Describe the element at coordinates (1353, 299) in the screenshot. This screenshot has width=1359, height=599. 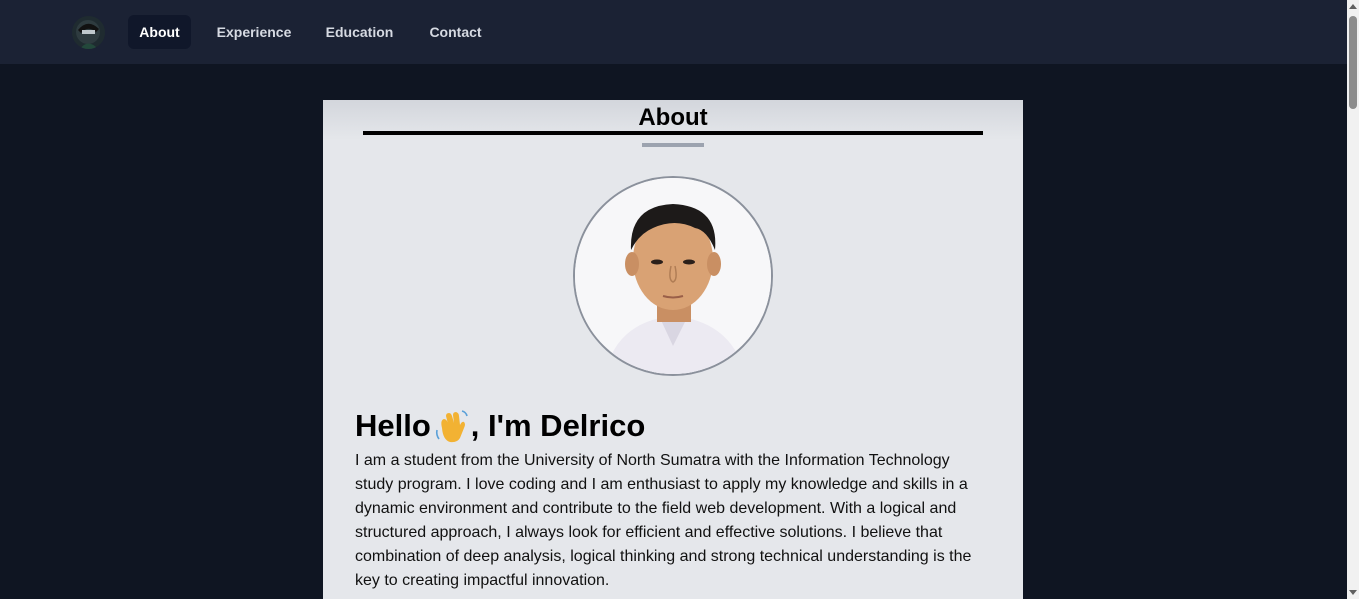
I see `vertical-scrollbar` at that location.